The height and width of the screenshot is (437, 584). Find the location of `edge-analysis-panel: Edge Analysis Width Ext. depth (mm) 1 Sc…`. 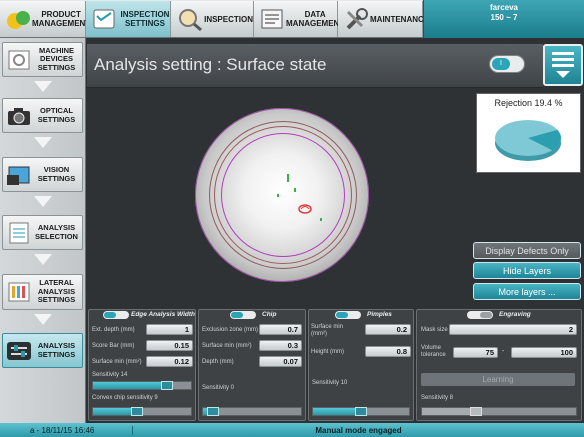

edge-analysis-panel: Edge Analysis Width Ext. depth (mm) 1 Sc… is located at coordinates (142, 365).